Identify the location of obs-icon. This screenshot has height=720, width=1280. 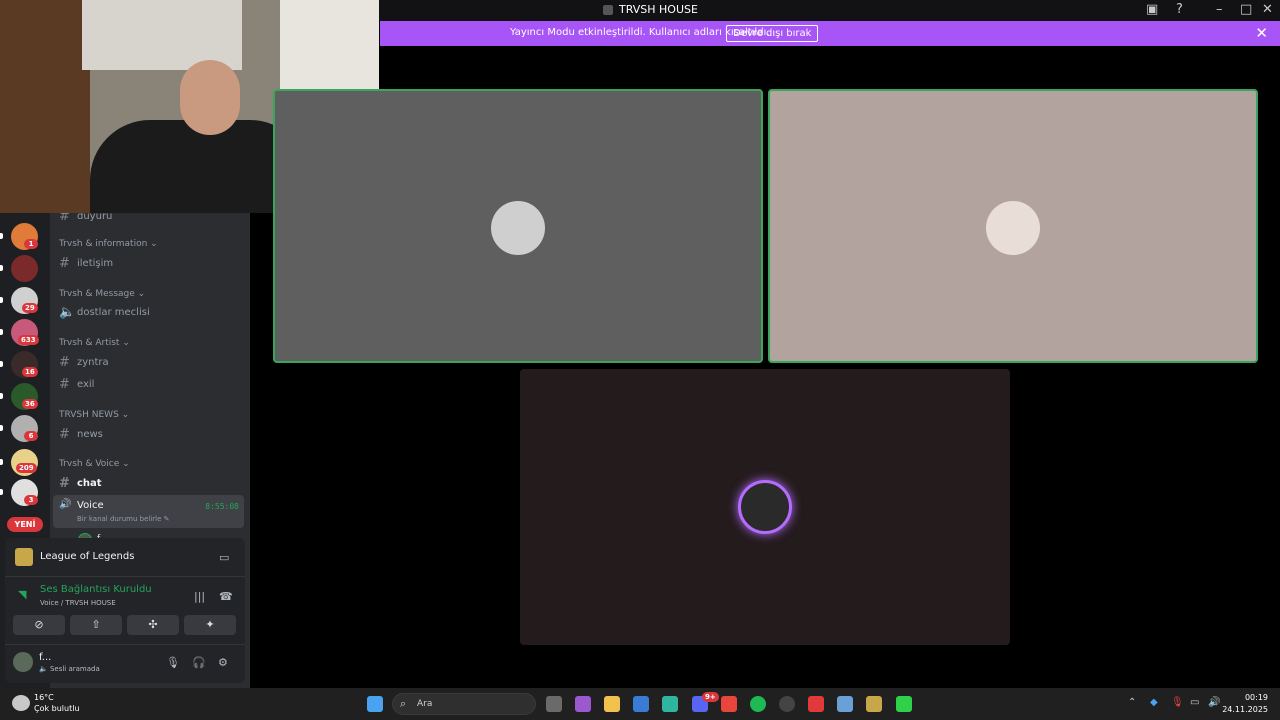
(904, 704).